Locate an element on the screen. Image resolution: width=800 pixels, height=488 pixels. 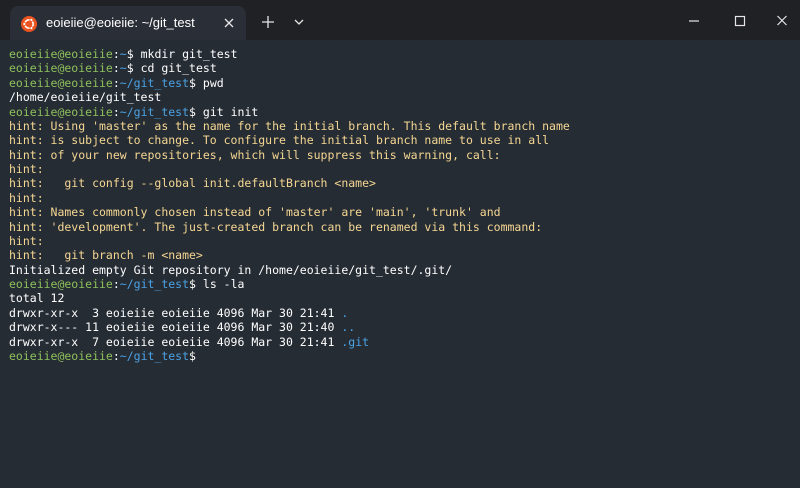
listing-name: .git is located at coordinates (355, 341).